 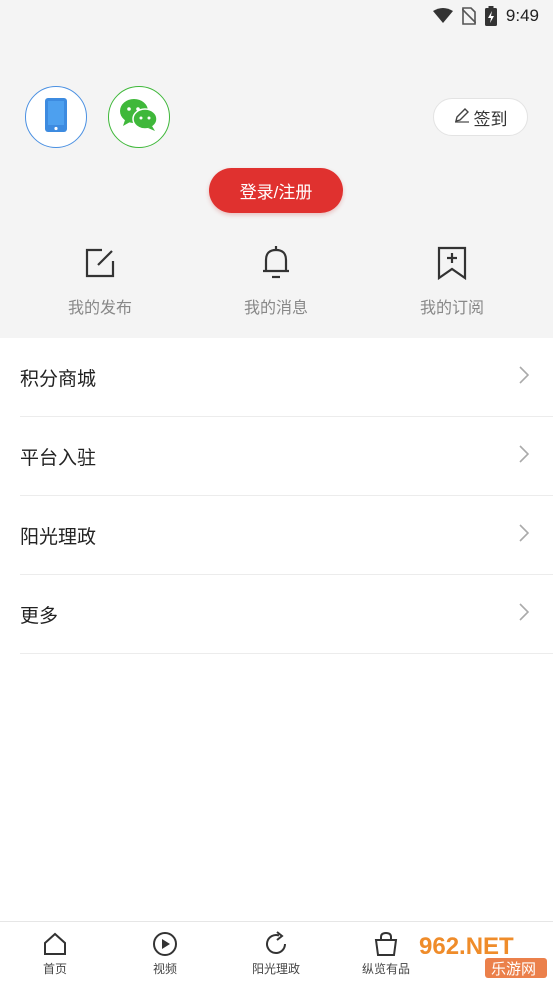 I want to click on nav-home-label: 首页, so click(x=54, y=969).